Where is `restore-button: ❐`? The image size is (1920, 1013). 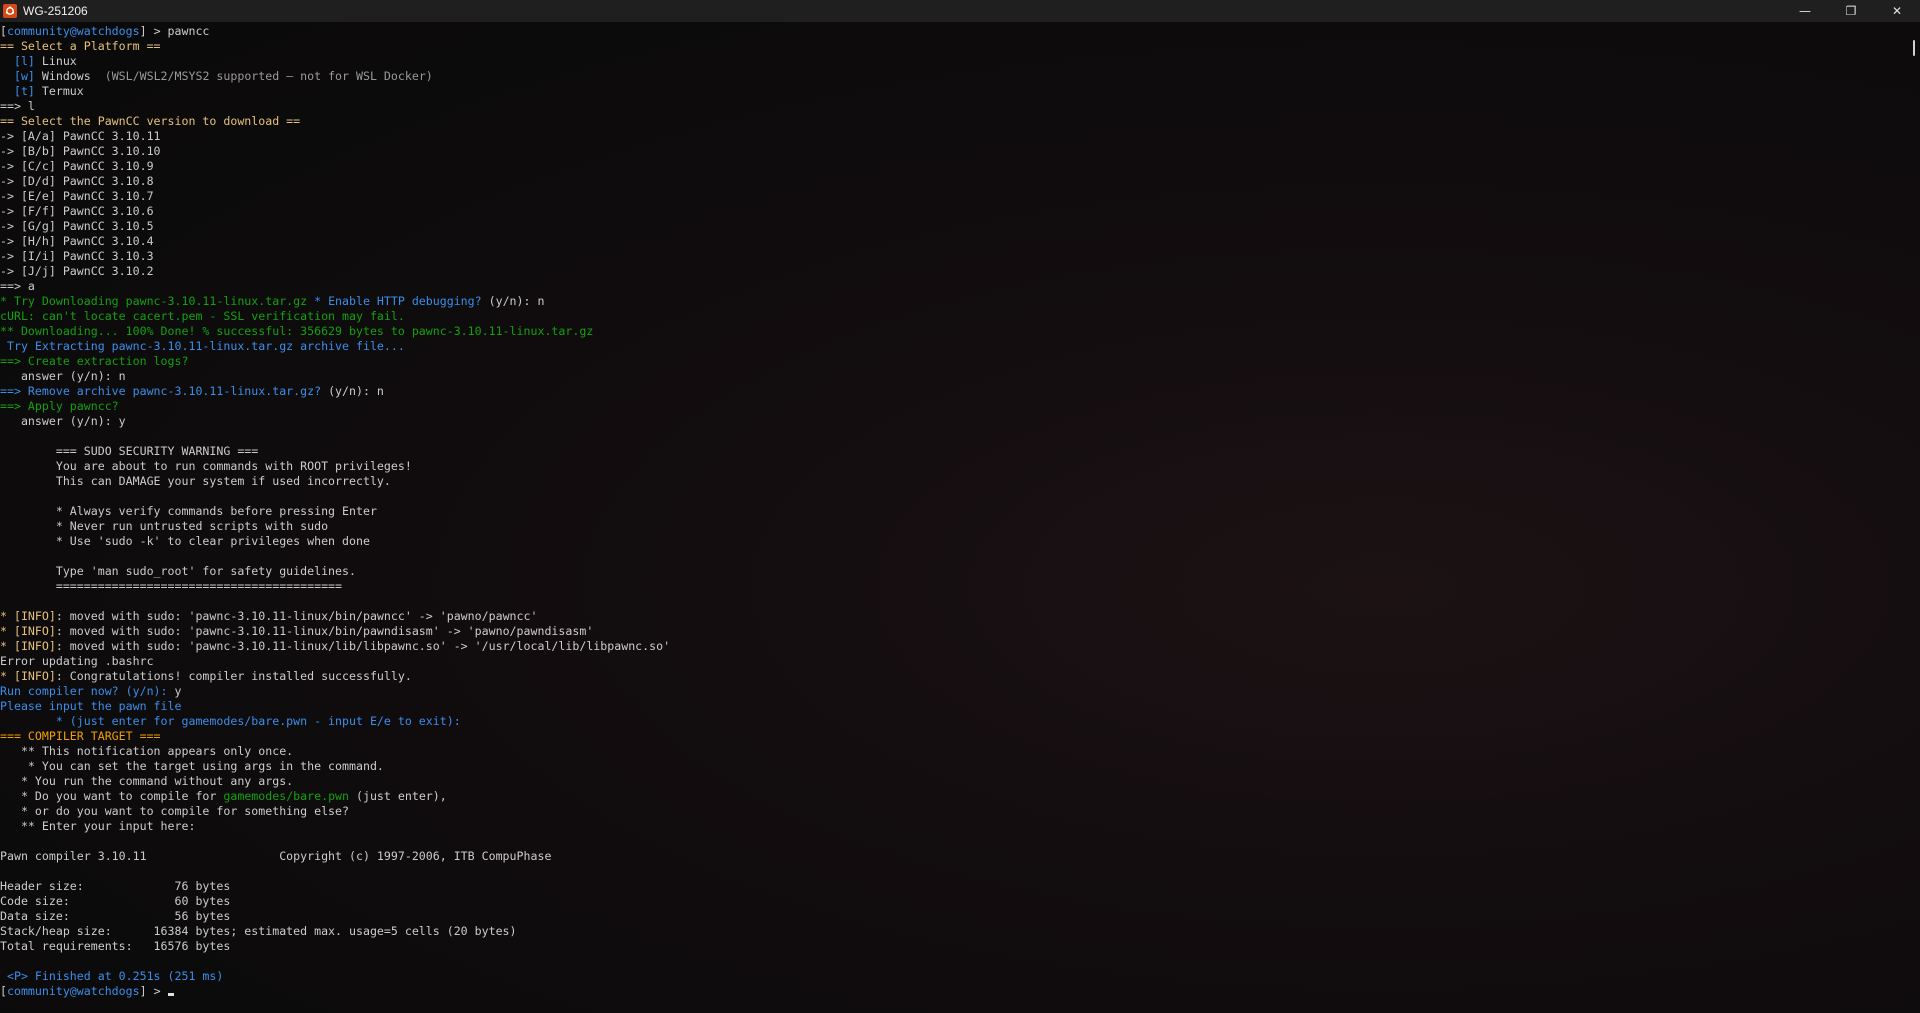
restore-button: ❐ is located at coordinates (1851, 11).